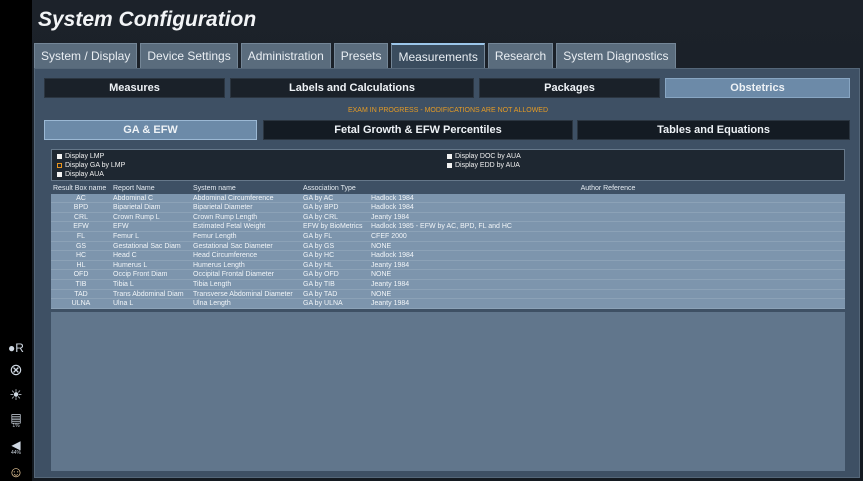  I want to click on cell-system-name: Estimated Fetal Weight, so click(229, 227).